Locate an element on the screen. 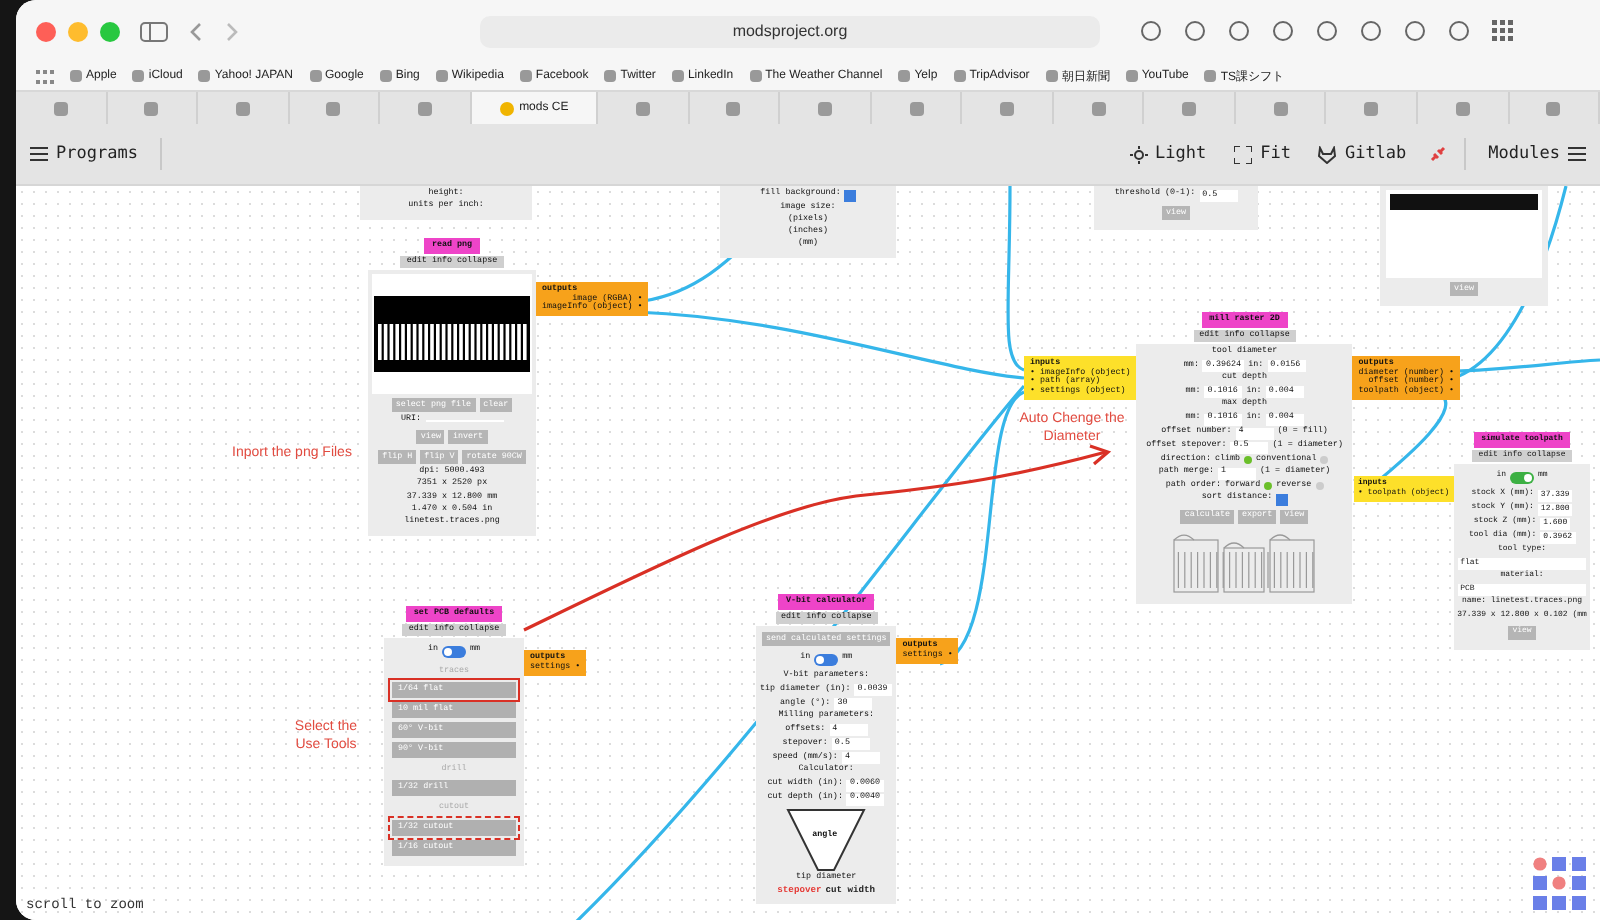 The height and width of the screenshot is (920, 1600). forward-icon is located at coordinates (232, 31).